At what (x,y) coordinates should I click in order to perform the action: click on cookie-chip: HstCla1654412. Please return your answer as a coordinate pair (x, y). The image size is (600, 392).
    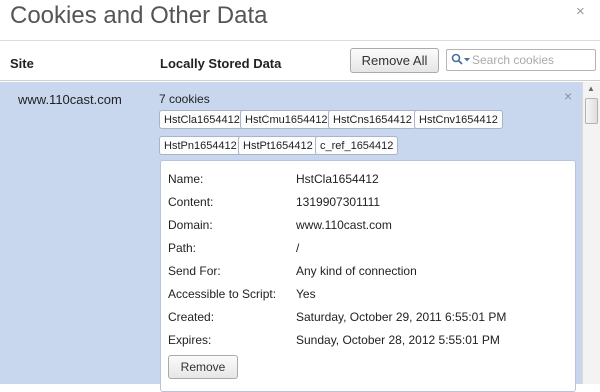
    Looking at the image, I should click on (202, 119).